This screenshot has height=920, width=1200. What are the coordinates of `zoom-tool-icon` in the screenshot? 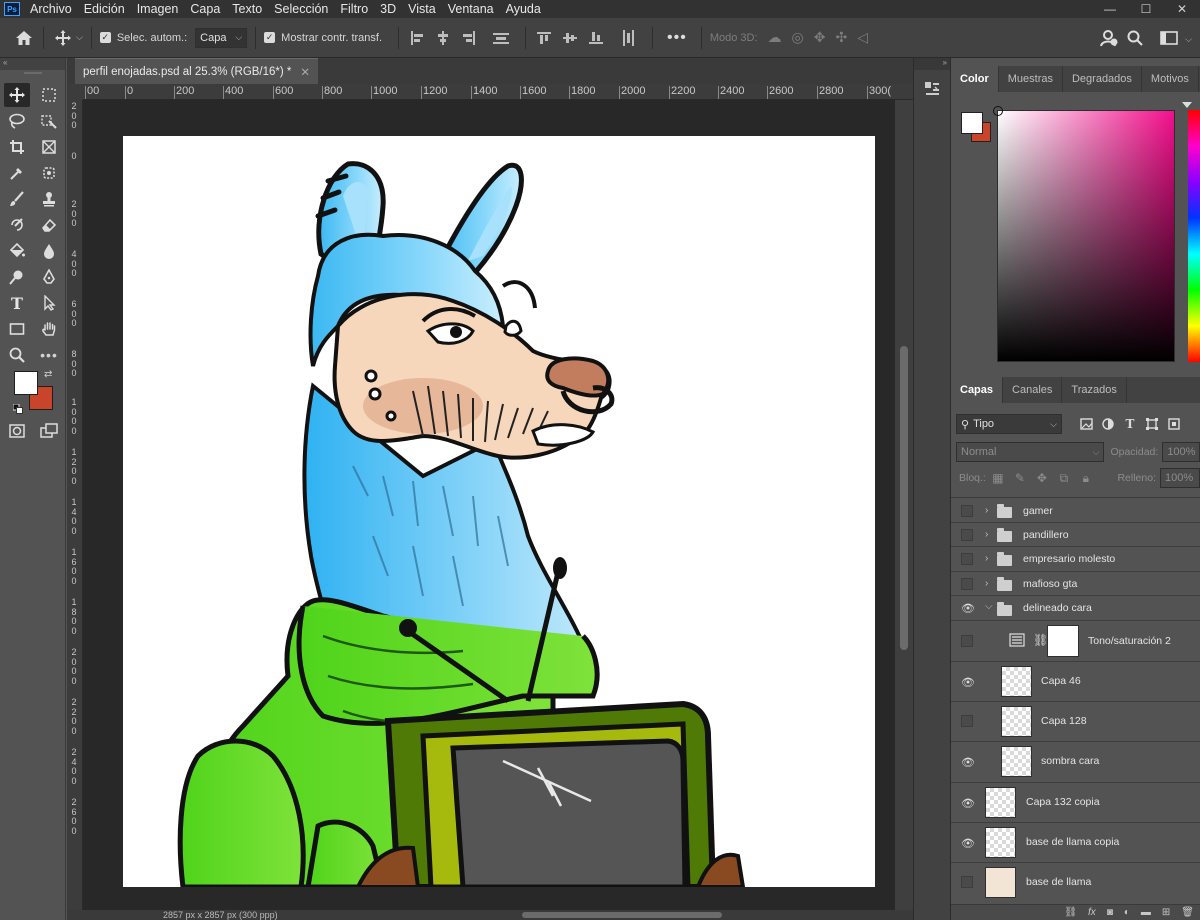 It's located at (17, 355).